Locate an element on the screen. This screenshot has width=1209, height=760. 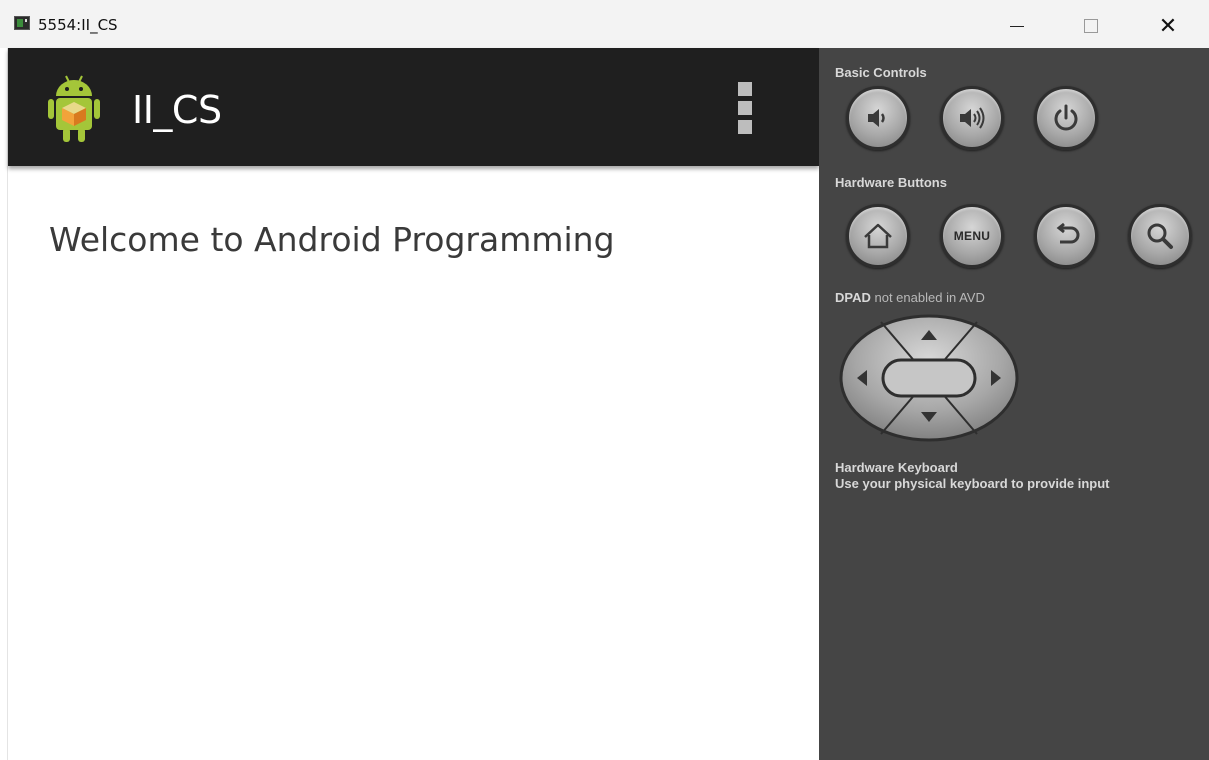
android-launcher-icon is located at coordinates (74, 109).